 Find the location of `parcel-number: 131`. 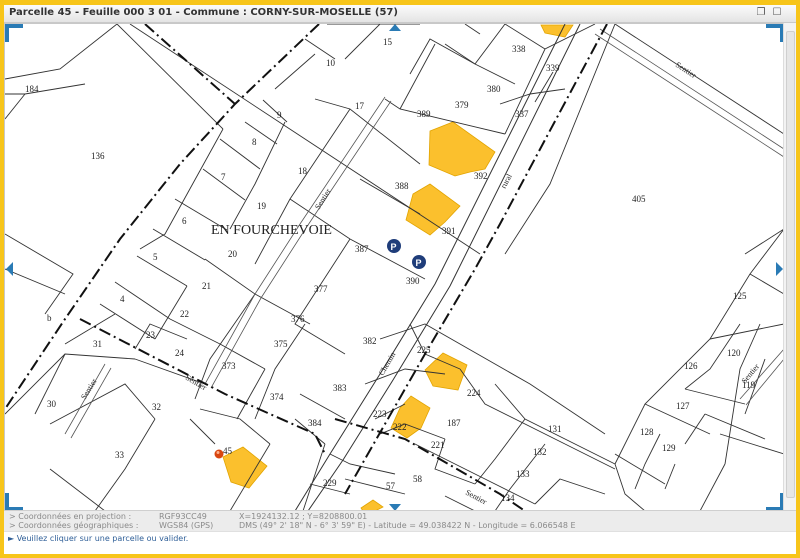

parcel-number: 131 is located at coordinates (555, 429).